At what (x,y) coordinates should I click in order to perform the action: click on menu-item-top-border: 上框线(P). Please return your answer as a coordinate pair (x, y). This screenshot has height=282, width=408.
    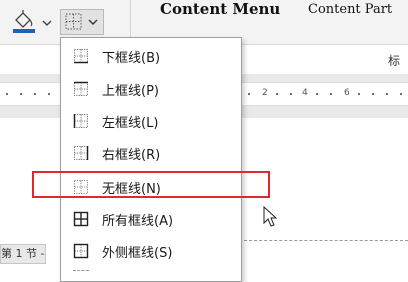
    Looking at the image, I should click on (151, 89).